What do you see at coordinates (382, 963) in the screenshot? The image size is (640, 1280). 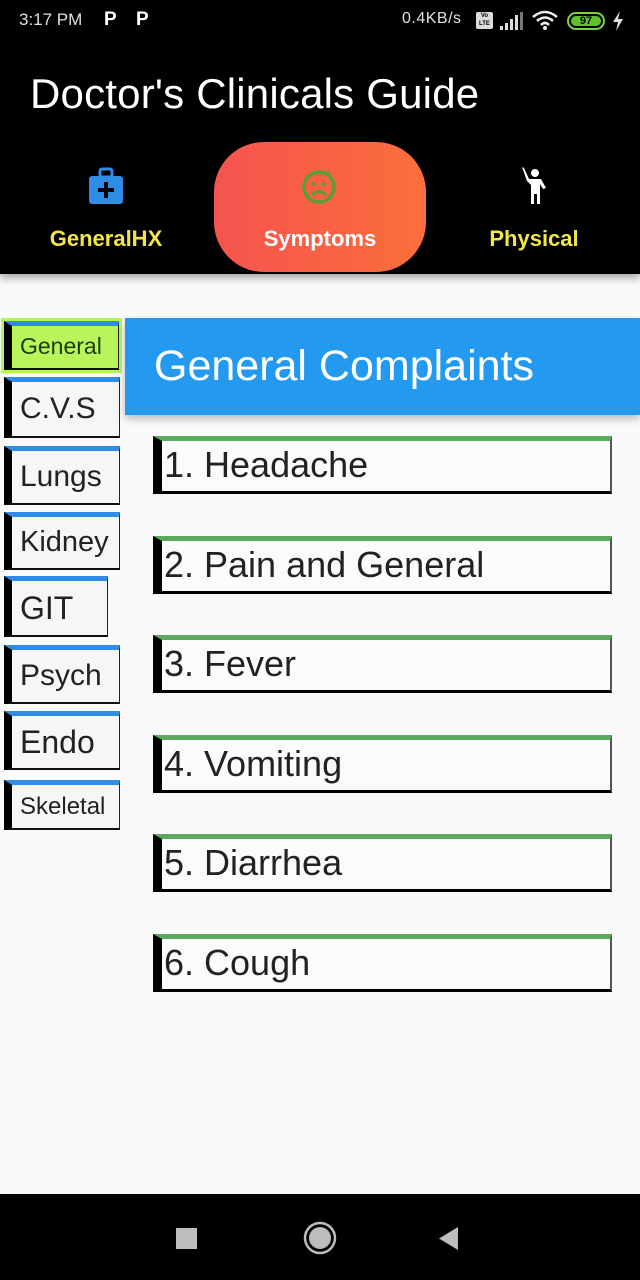 I see `complaint-item-cough: 6. Cough` at bounding box center [382, 963].